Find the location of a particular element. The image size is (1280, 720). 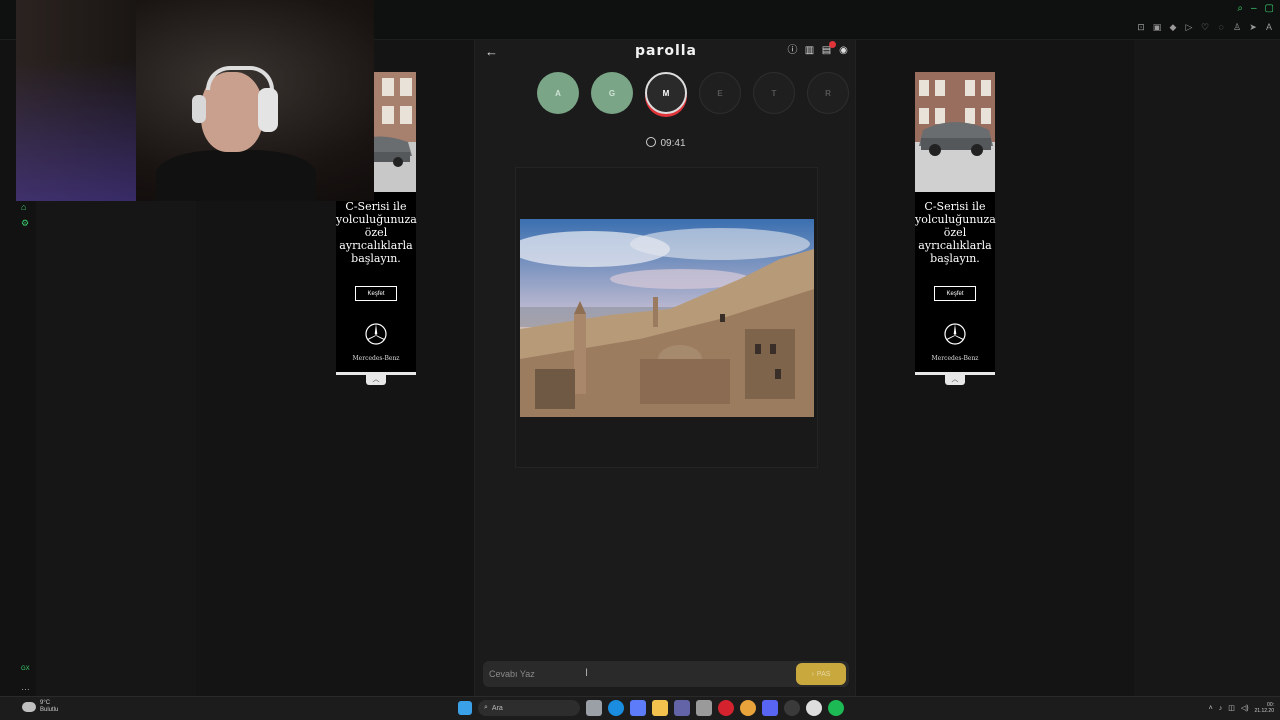

info-icon: ⓘ is located at coordinates (792, 50).